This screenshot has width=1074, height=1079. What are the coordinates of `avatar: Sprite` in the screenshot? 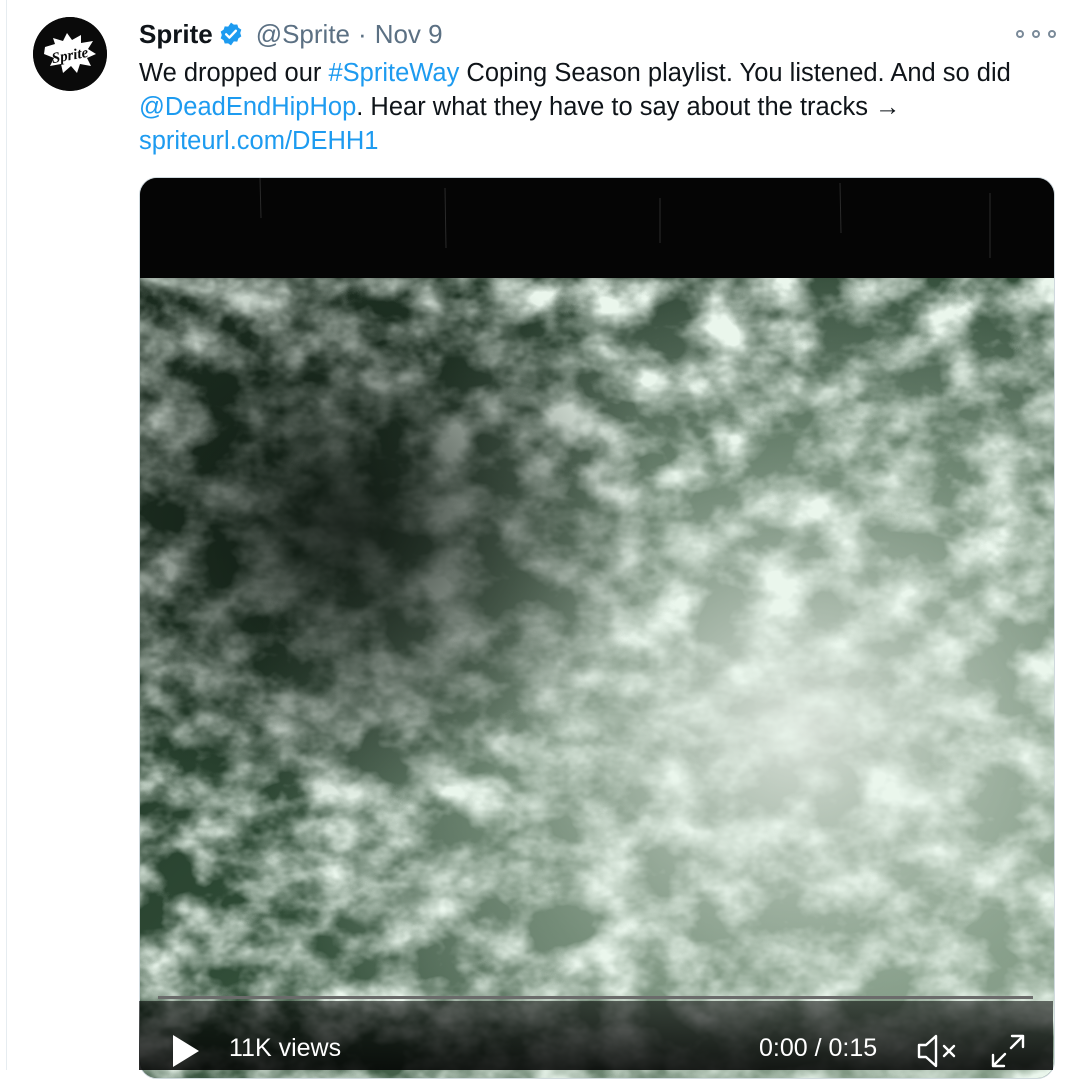 It's located at (70, 54).